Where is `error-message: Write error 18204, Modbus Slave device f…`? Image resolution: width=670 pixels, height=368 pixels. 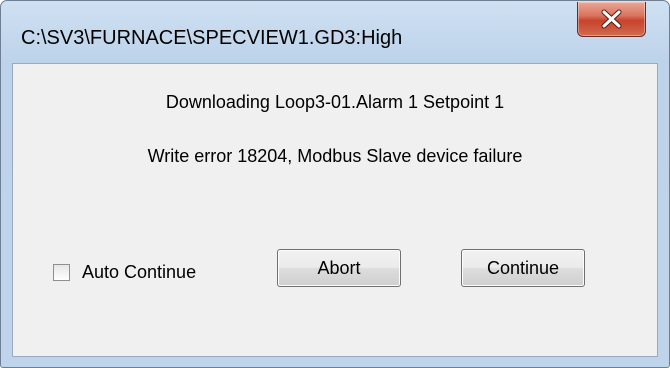 error-message: Write error 18204, Modbus Slave device f… is located at coordinates (335, 156).